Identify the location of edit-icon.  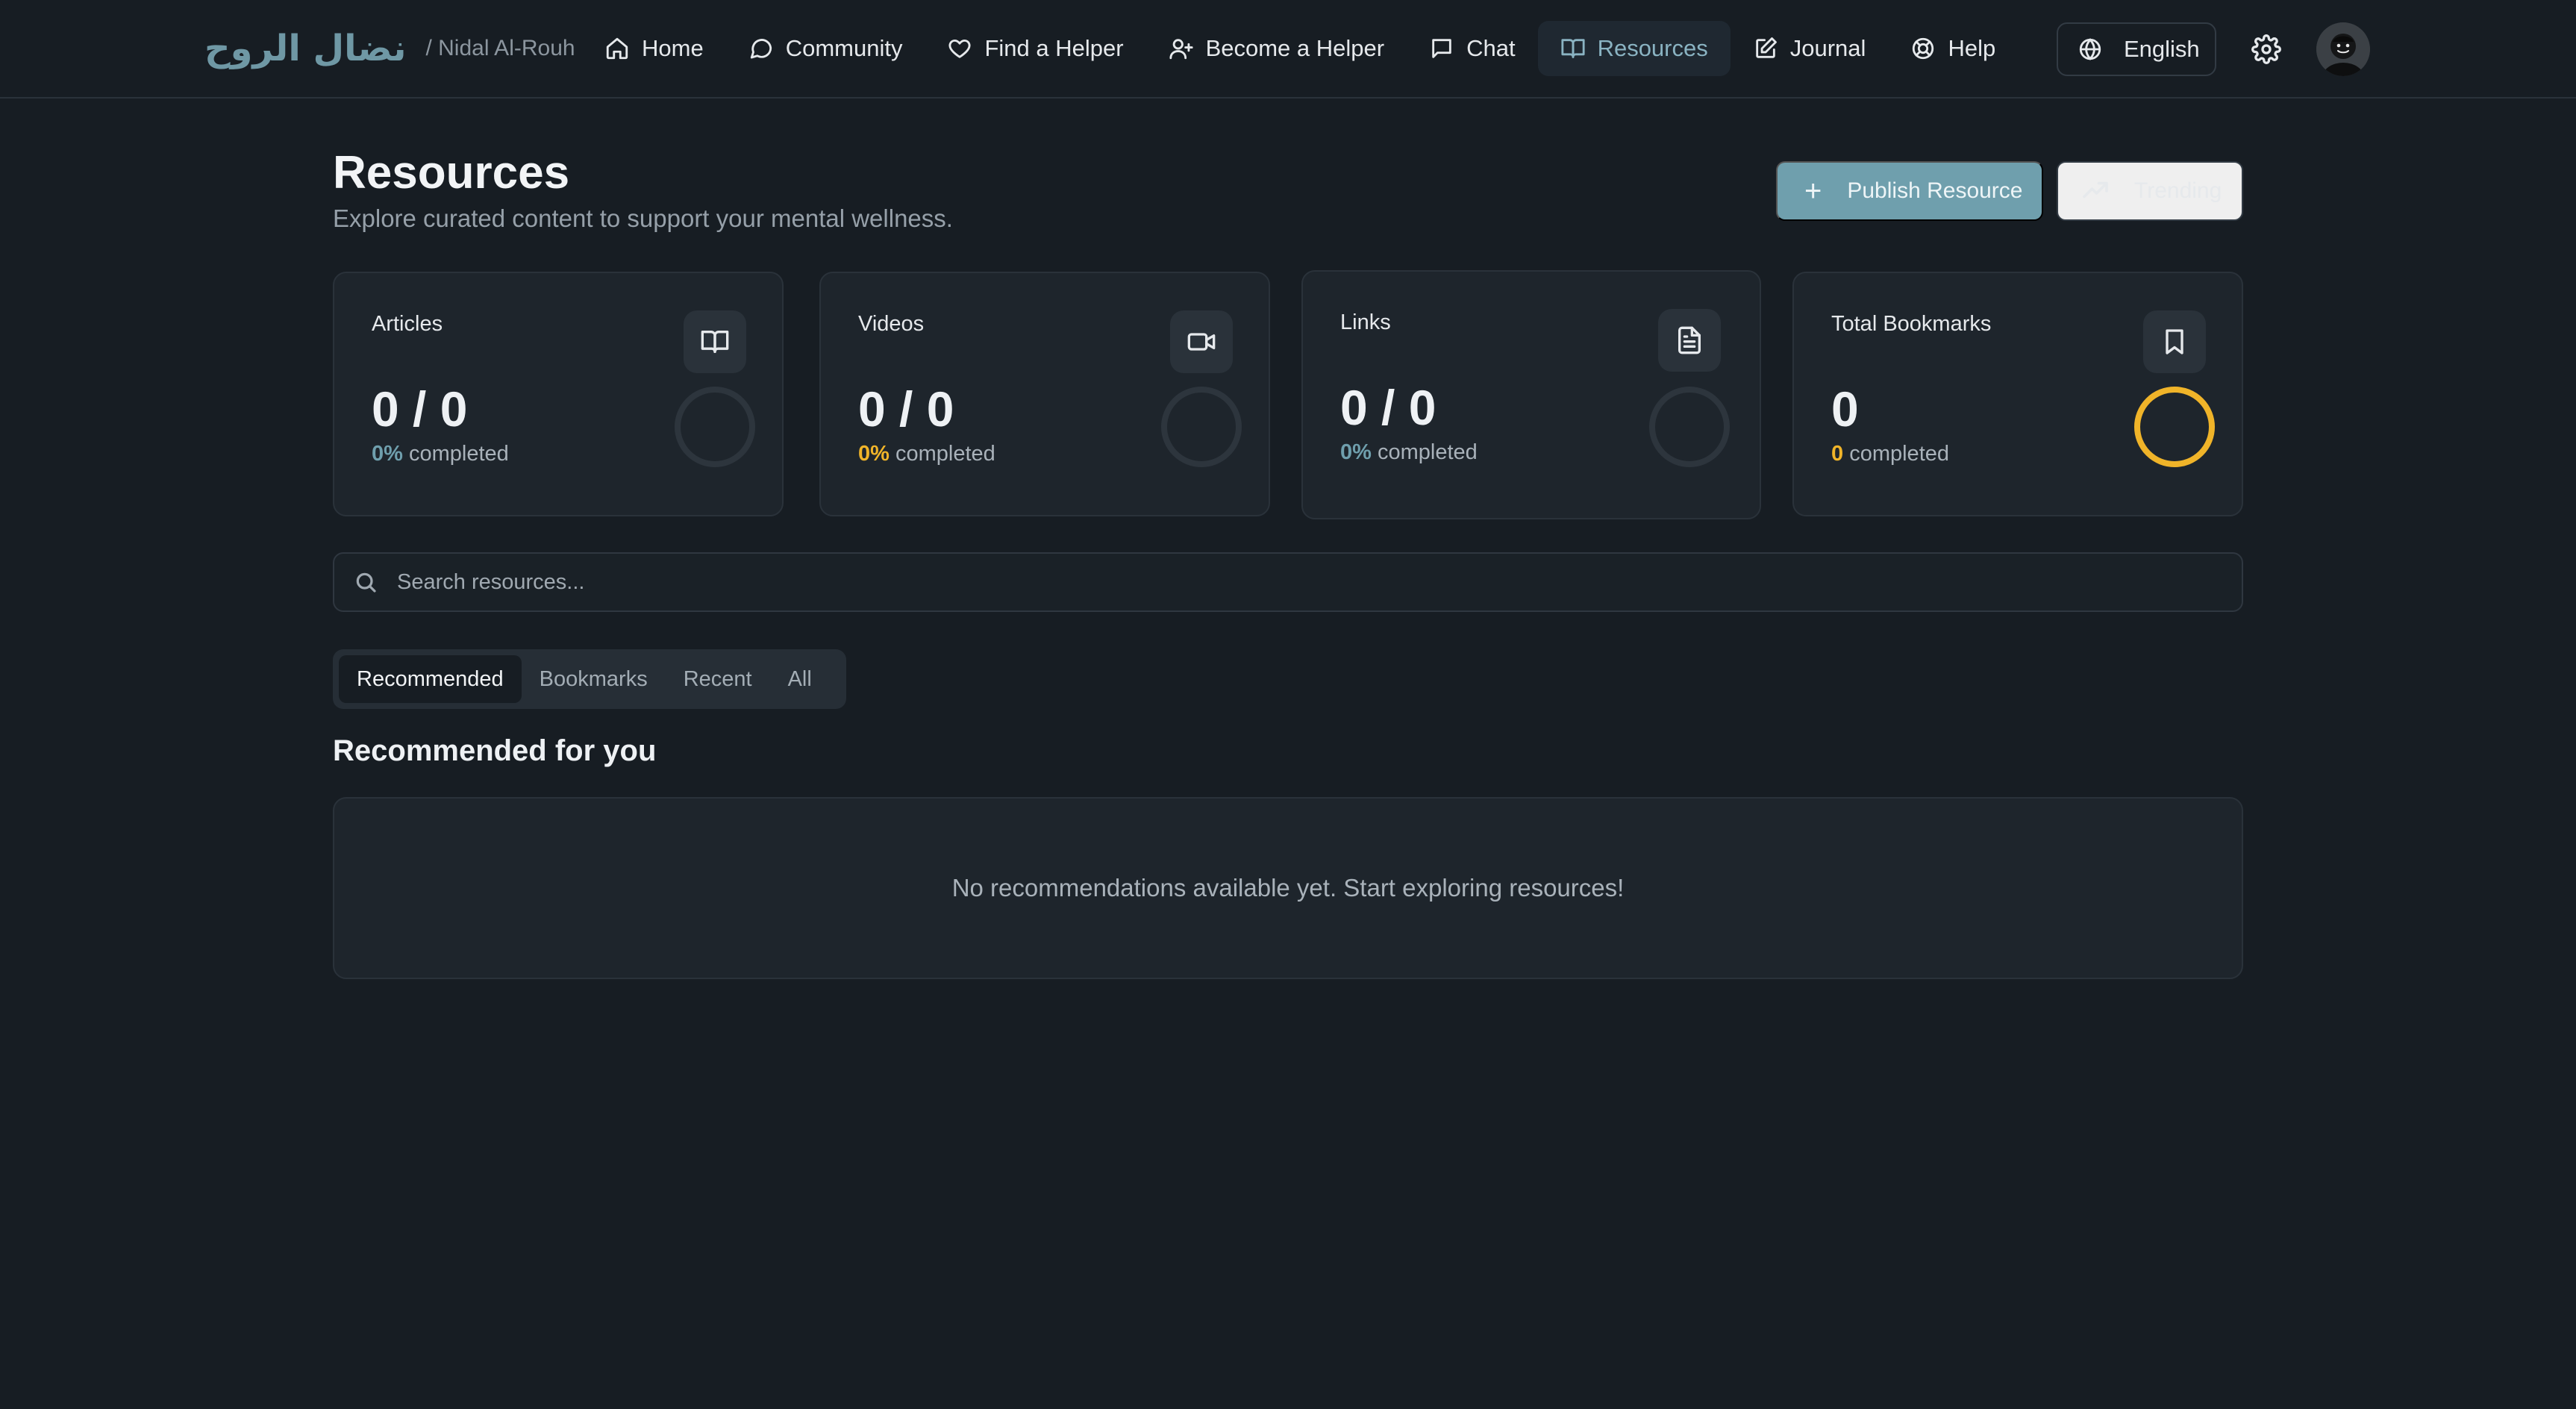
(1766, 47).